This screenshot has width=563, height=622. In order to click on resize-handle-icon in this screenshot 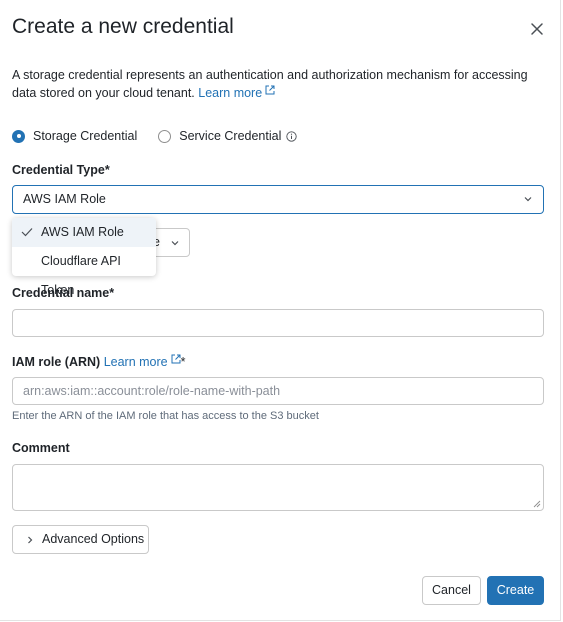, I will do `click(537, 504)`.